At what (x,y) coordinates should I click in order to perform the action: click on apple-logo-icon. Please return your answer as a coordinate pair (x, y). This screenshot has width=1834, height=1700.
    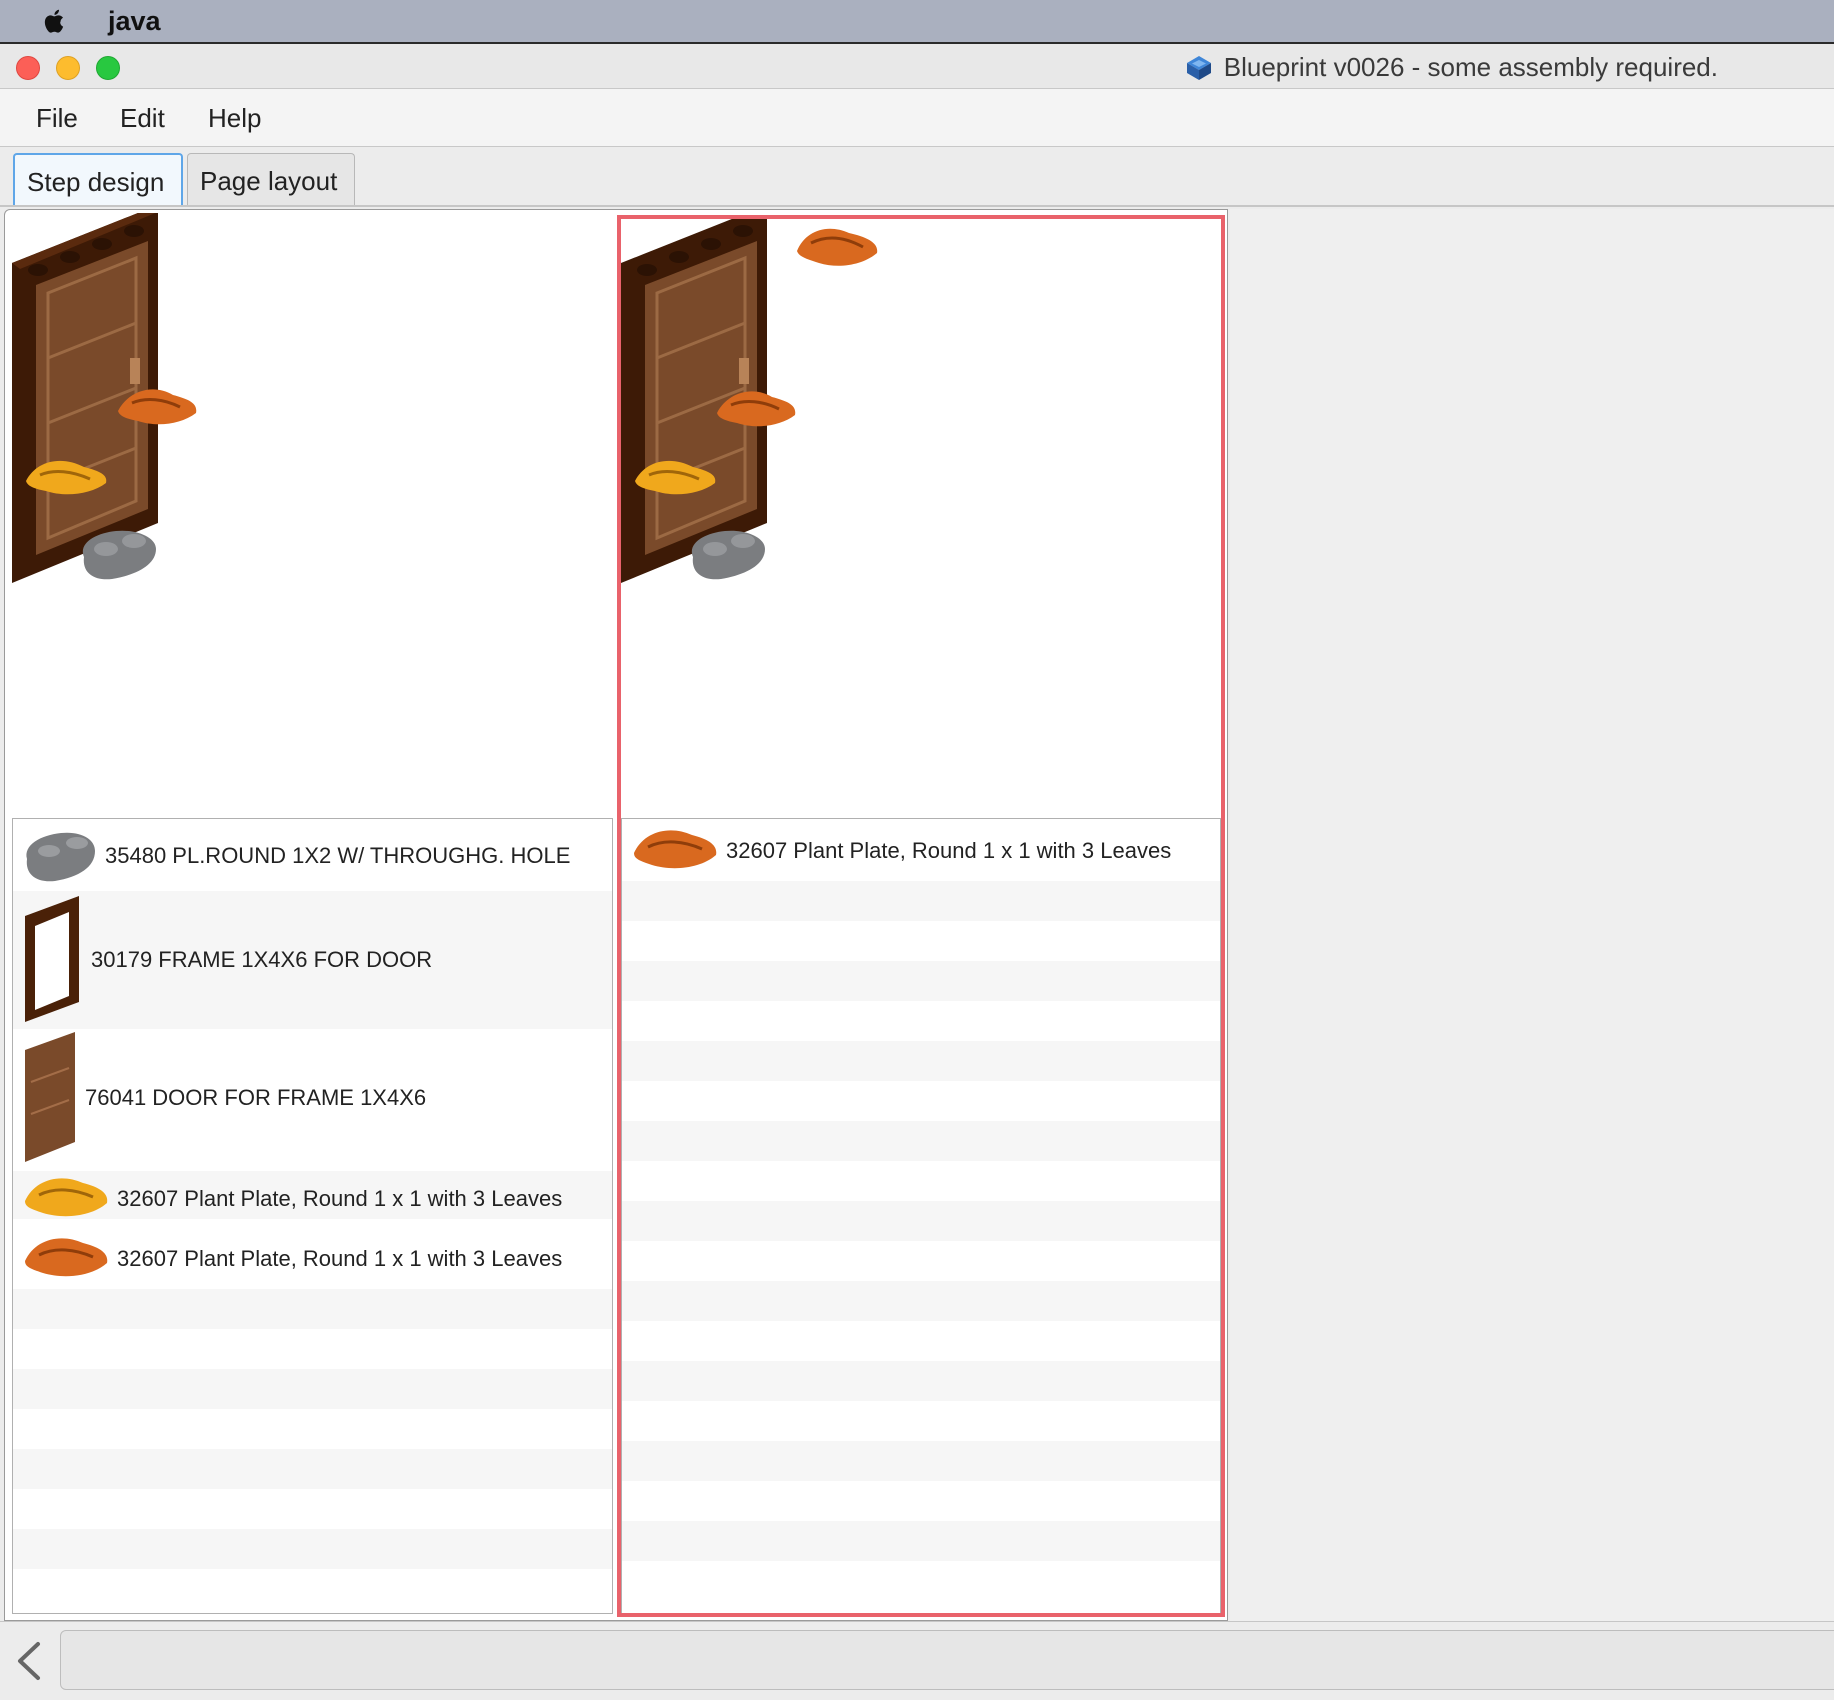
    Looking at the image, I should click on (55, 21).